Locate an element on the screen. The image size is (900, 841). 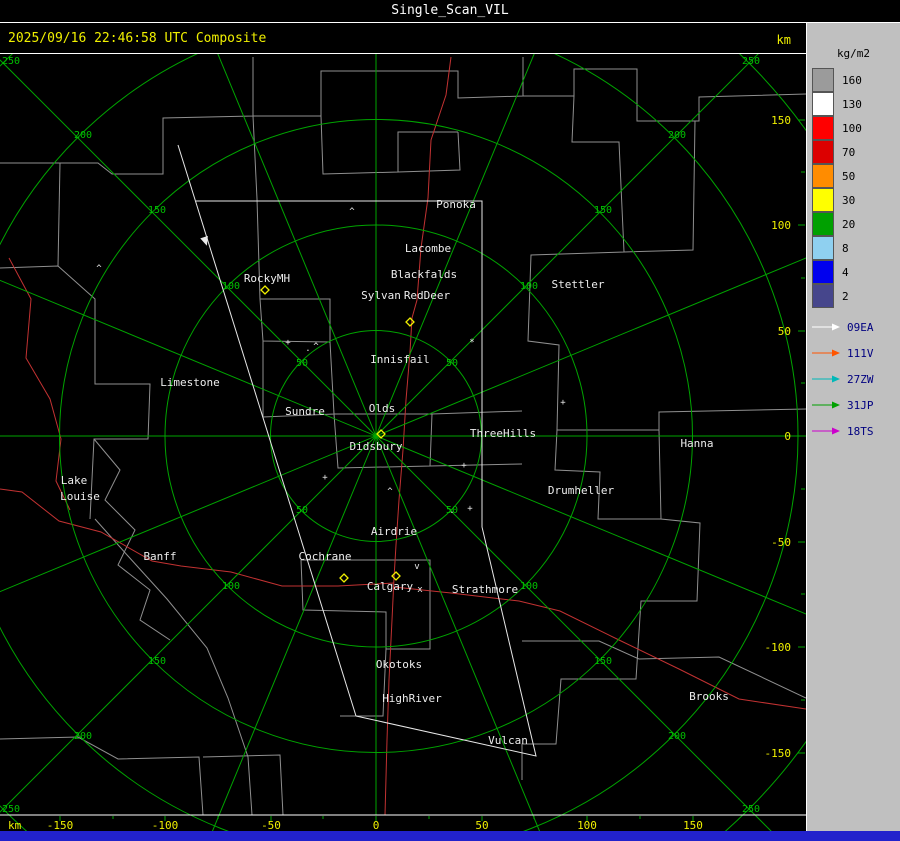
scale-value: 30 is located at coordinates (849, 200).